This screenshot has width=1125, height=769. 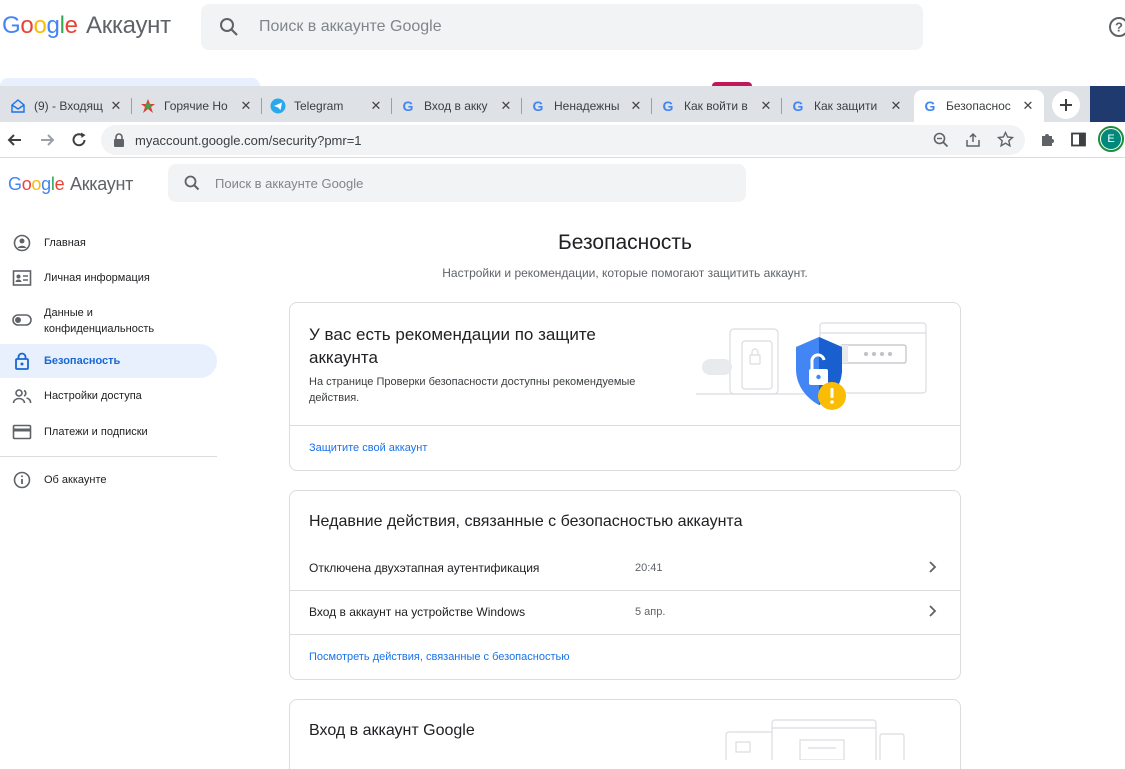 What do you see at coordinates (457, 183) in the screenshot?
I see `inner-search-box: Поиск в аккаунте Google` at bounding box center [457, 183].